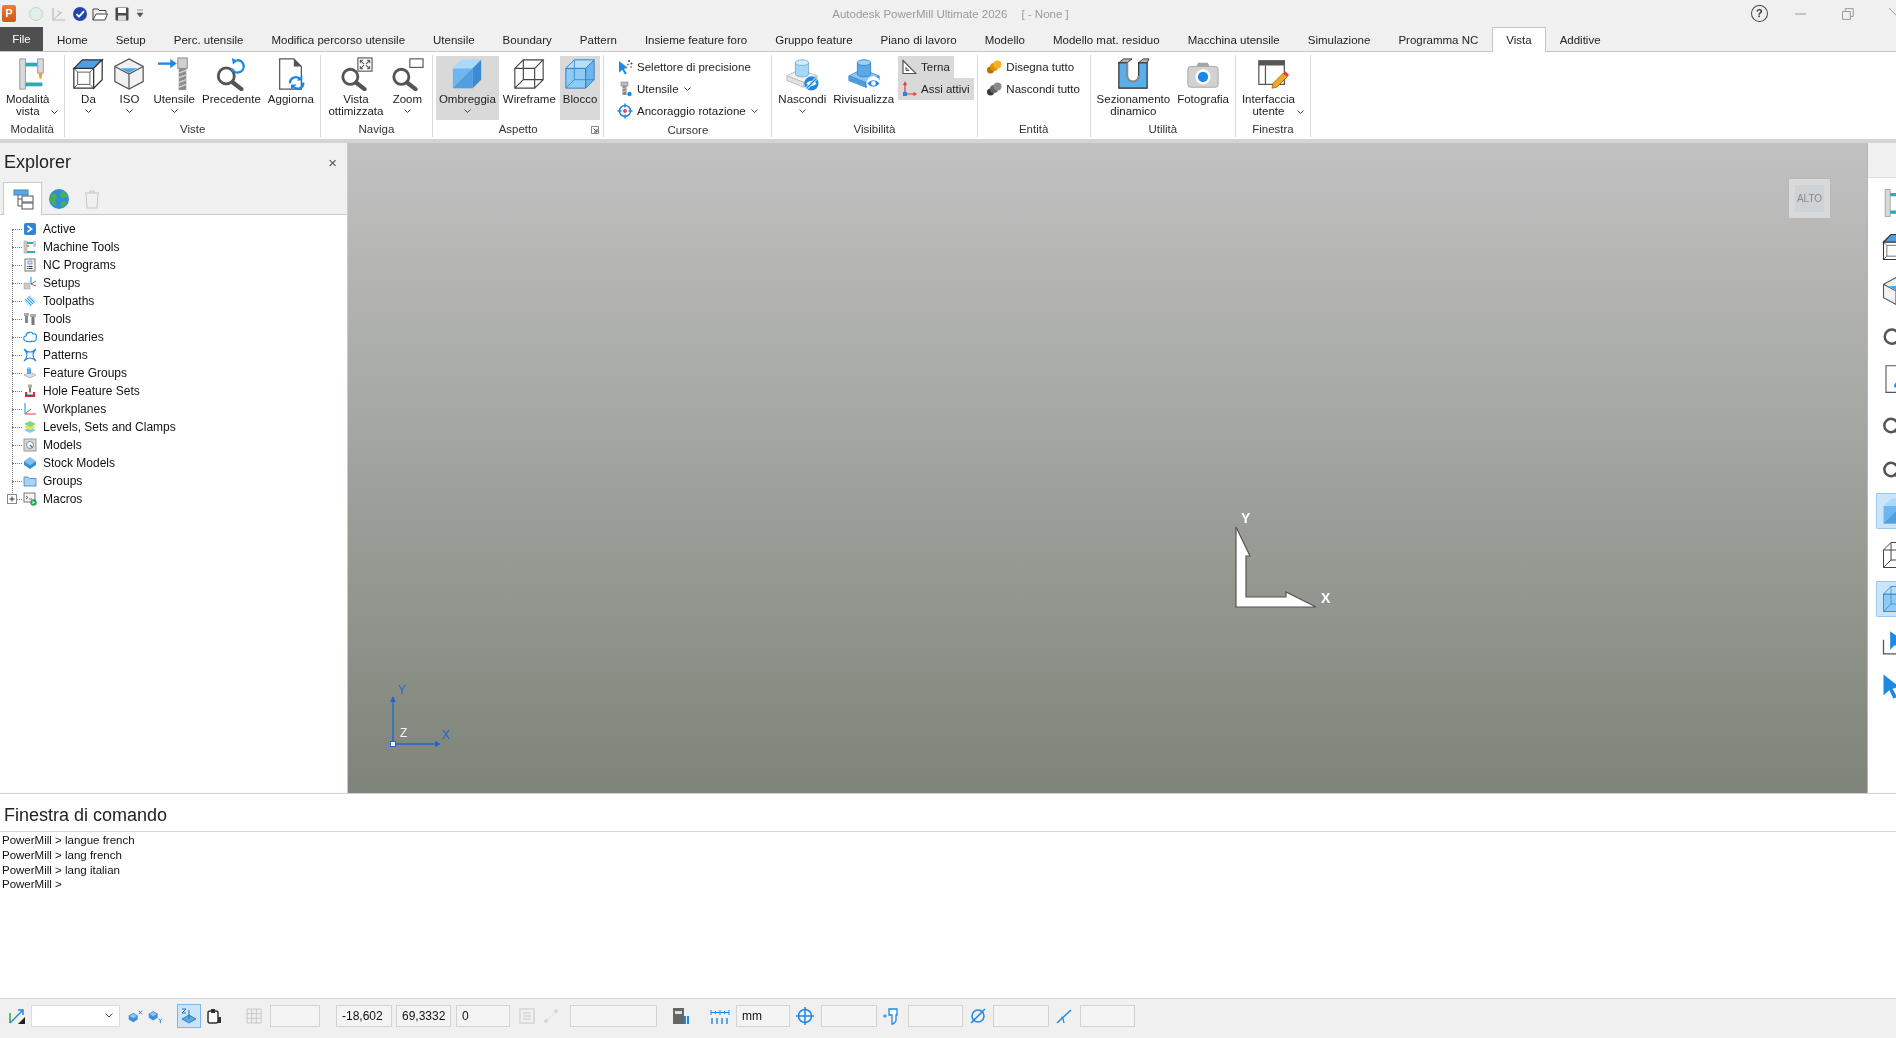  I want to click on save-icon, so click(122, 13).